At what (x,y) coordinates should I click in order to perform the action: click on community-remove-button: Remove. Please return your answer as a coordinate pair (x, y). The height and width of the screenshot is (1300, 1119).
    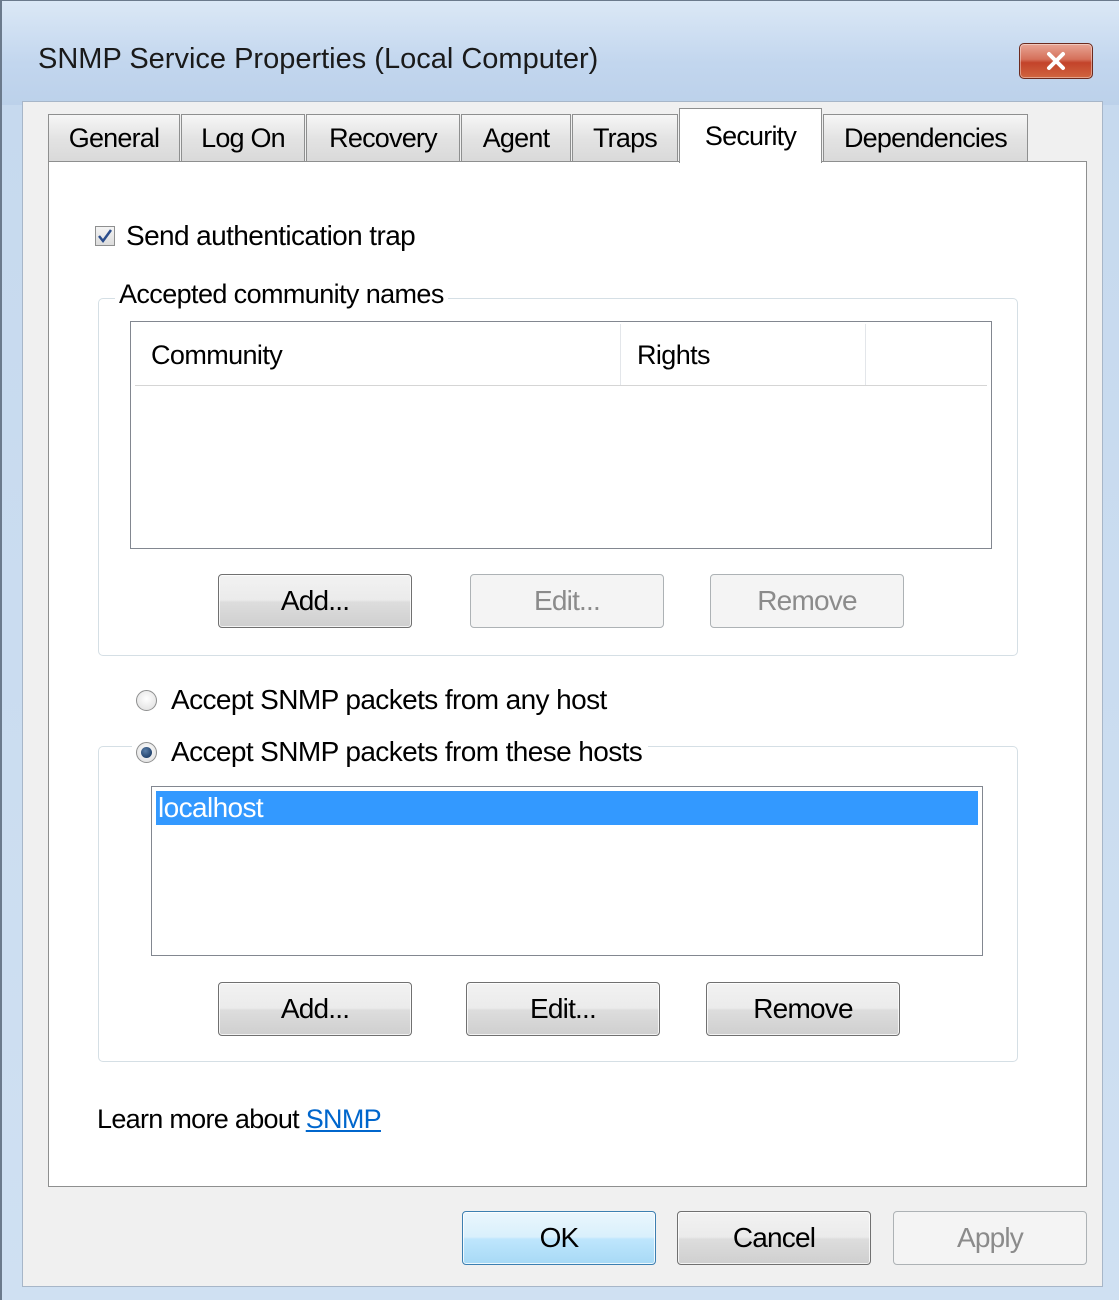
    Looking at the image, I should click on (807, 601).